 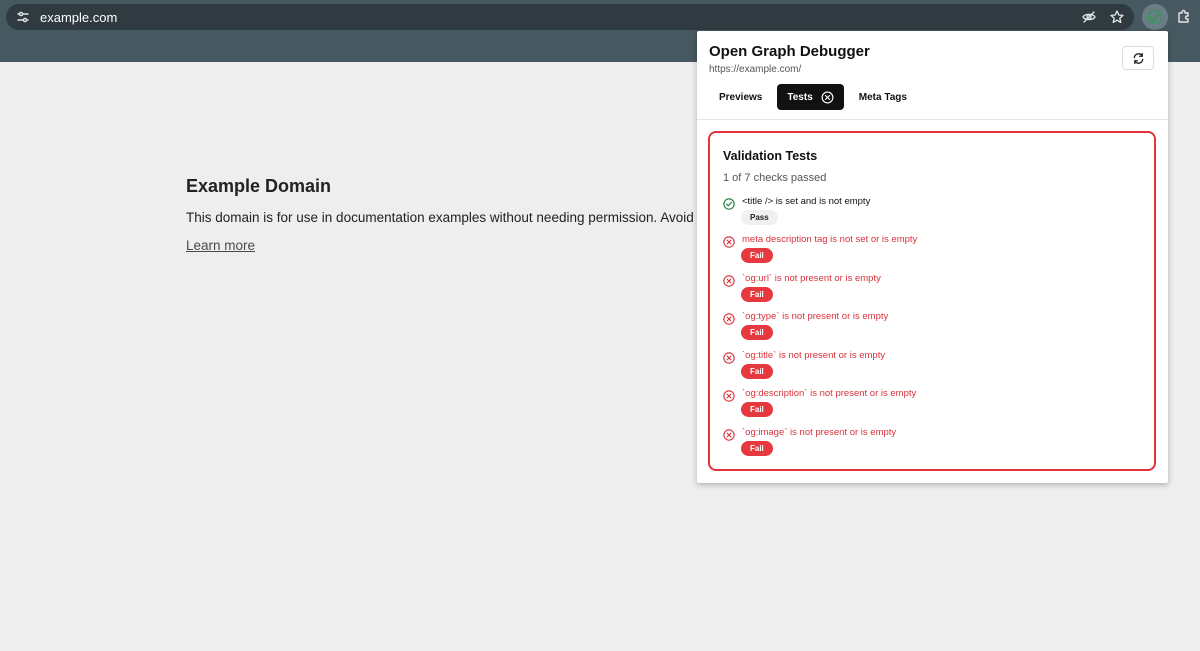 I want to click on tab-bar: Previews Tests Meta Tags, so click(x=813, y=97).